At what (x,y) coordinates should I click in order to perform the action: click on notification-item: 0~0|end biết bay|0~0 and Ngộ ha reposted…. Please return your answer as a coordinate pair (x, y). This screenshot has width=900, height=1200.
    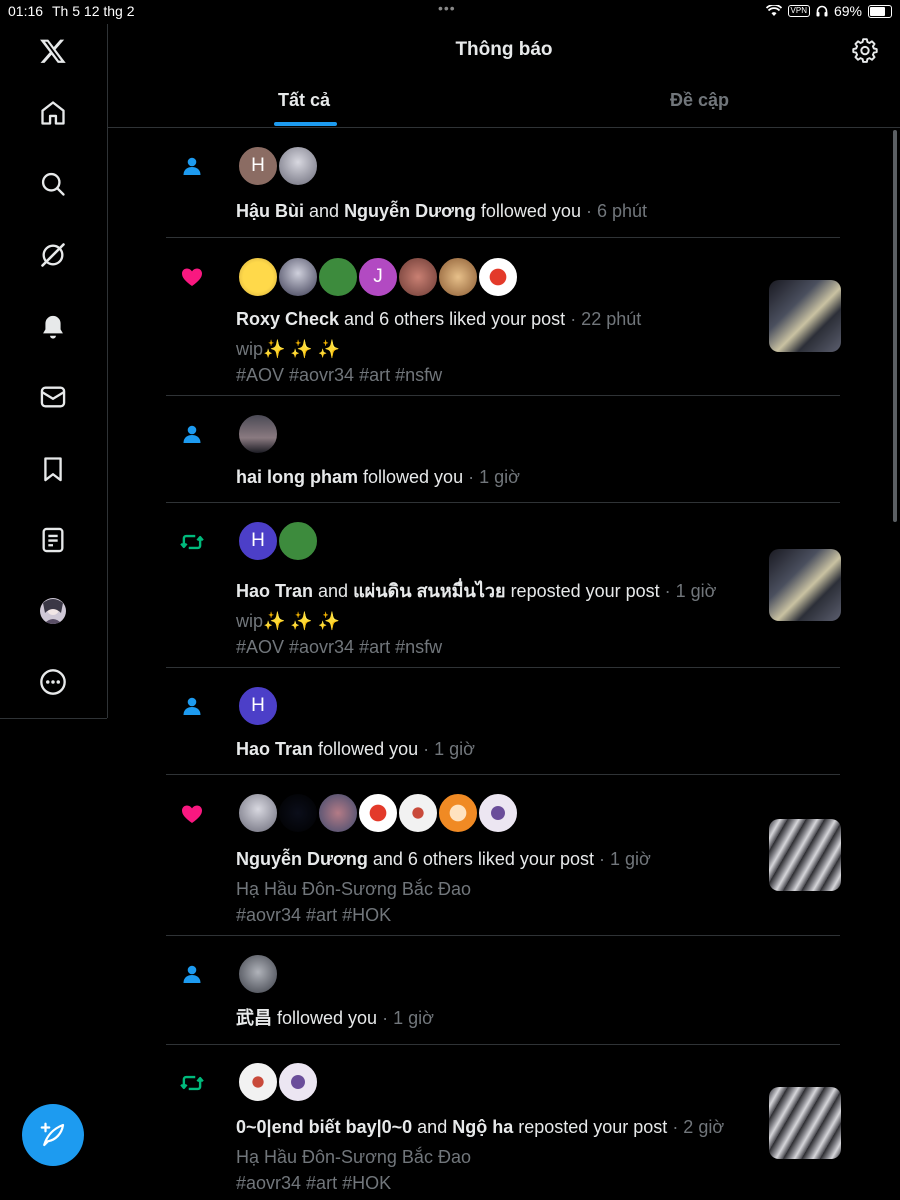
    Looking at the image, I should click on (503, 1122).